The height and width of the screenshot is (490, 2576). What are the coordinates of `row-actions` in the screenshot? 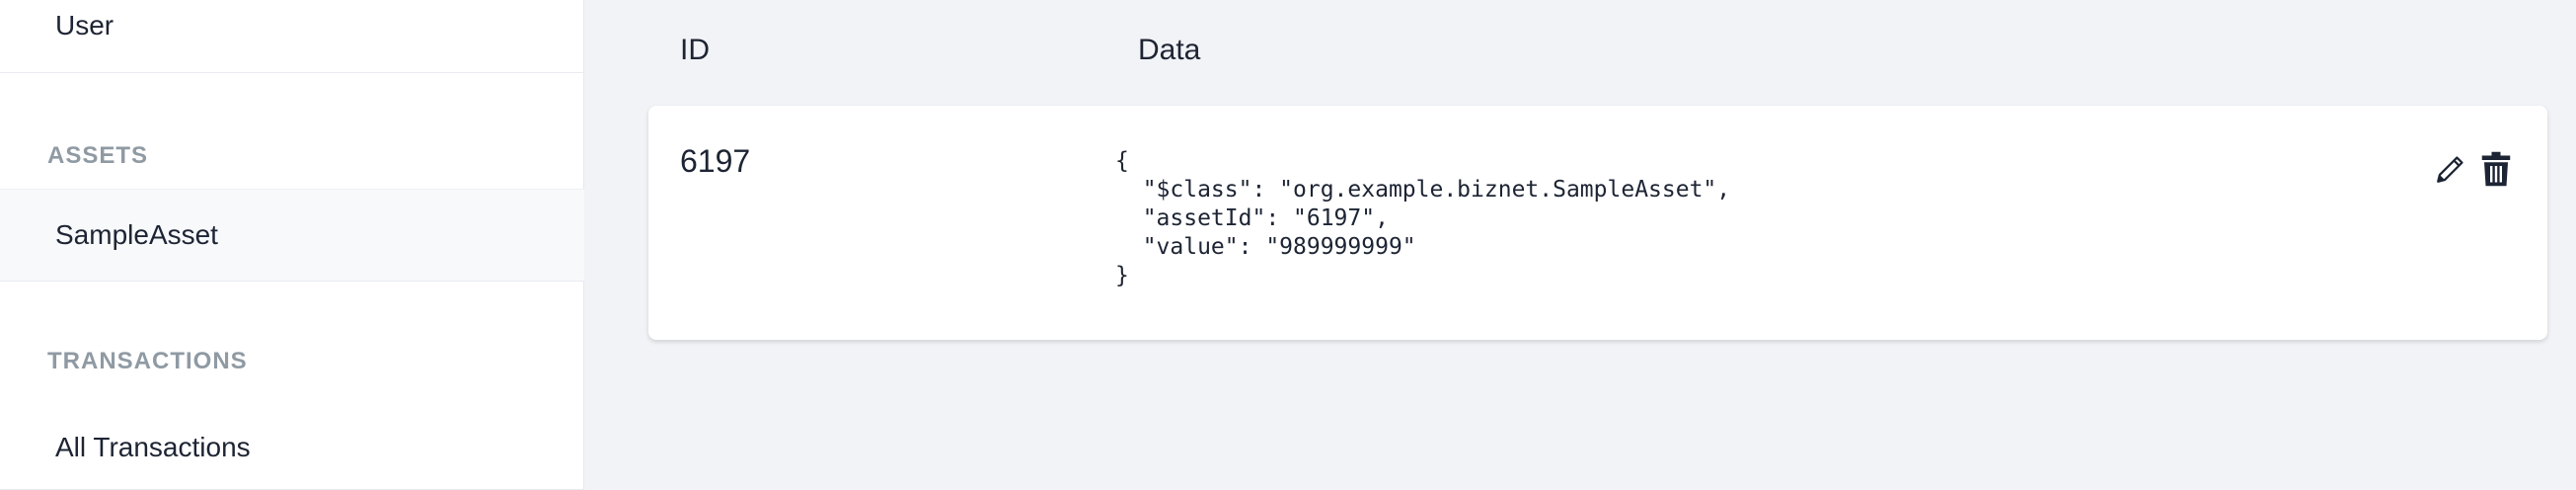 It's located at (2473, 169).